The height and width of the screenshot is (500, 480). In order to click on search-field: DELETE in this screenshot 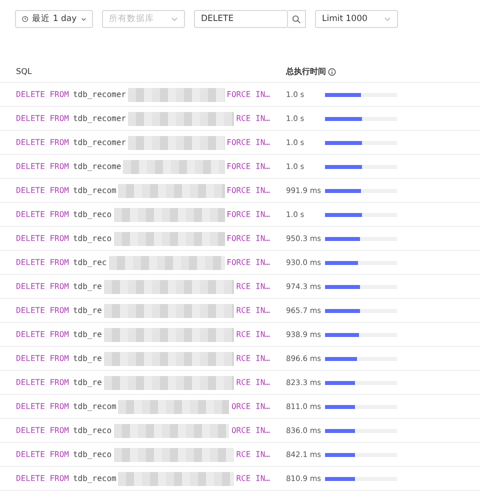, I will do `click(241, 19)`.